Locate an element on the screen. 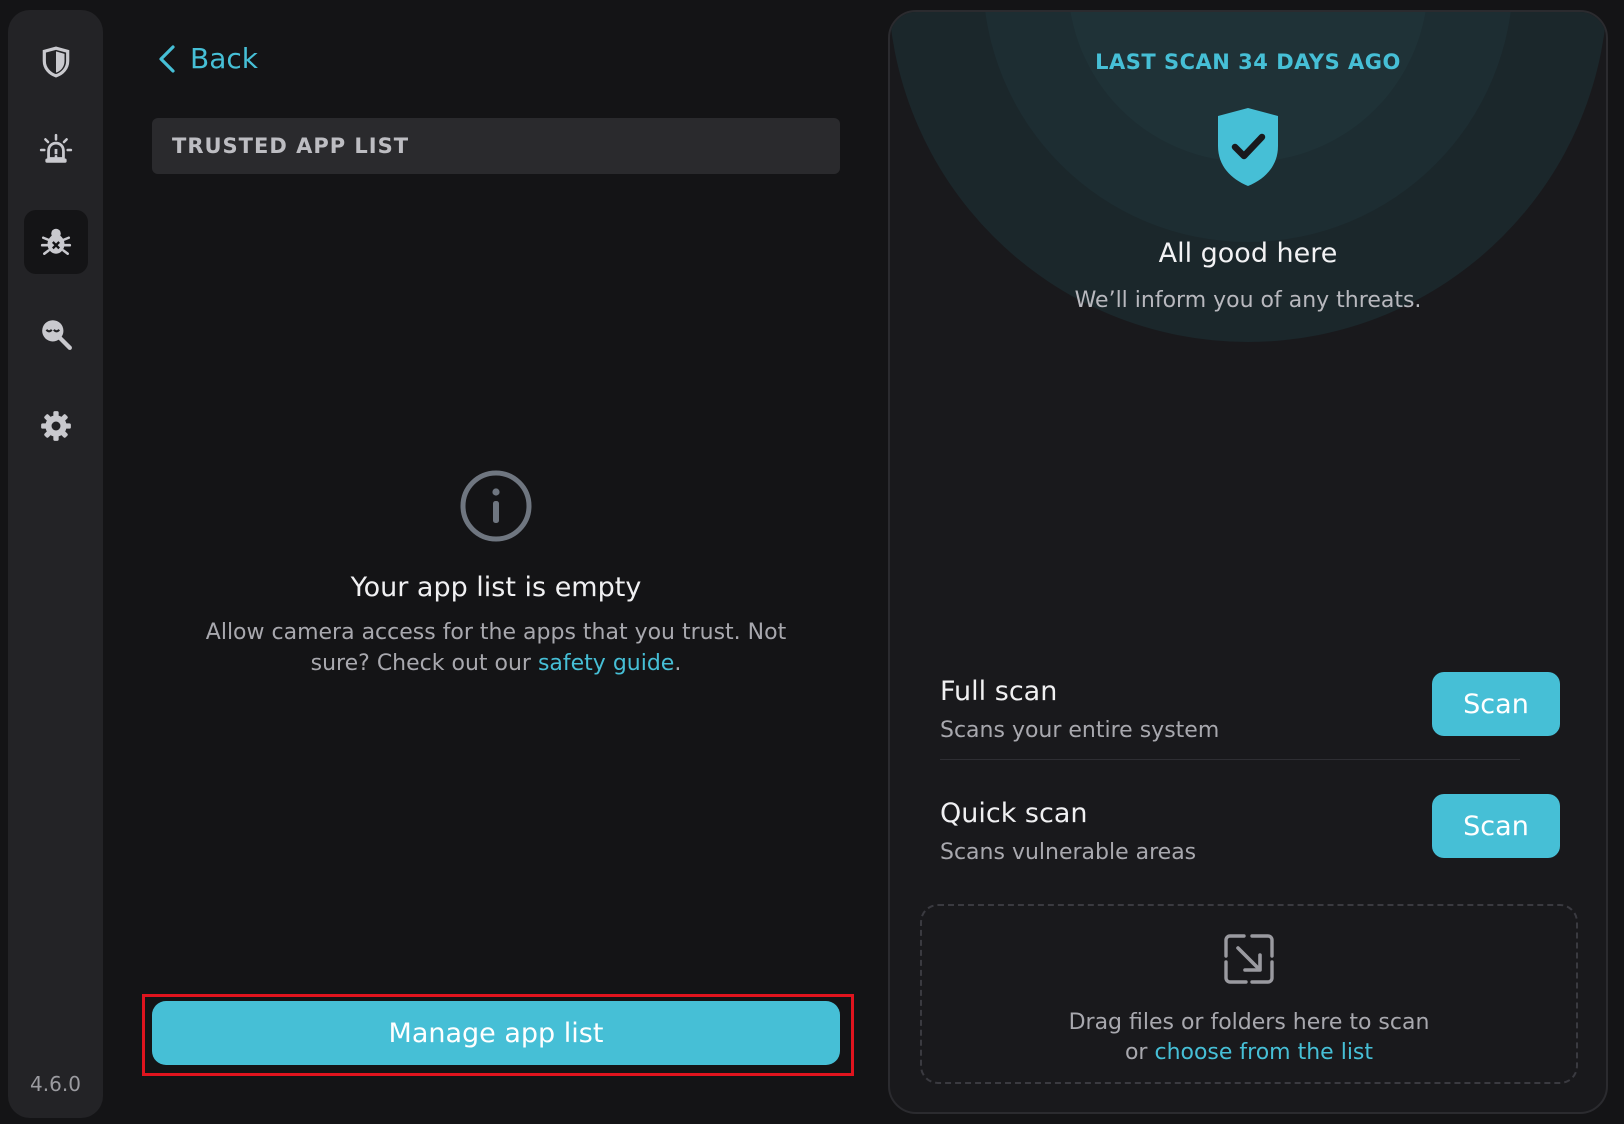 This screenshot has width=1624, height=1124. info-icon is located at coordinates (496, 506).